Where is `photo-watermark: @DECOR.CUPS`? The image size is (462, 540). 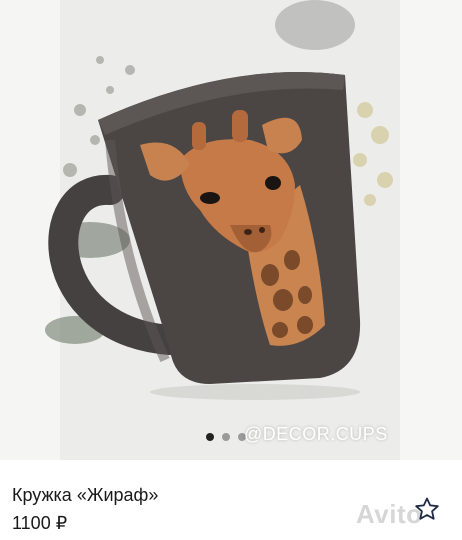 photo-watermark: @DECOR.CUPS is located at coordinates (316, 434).